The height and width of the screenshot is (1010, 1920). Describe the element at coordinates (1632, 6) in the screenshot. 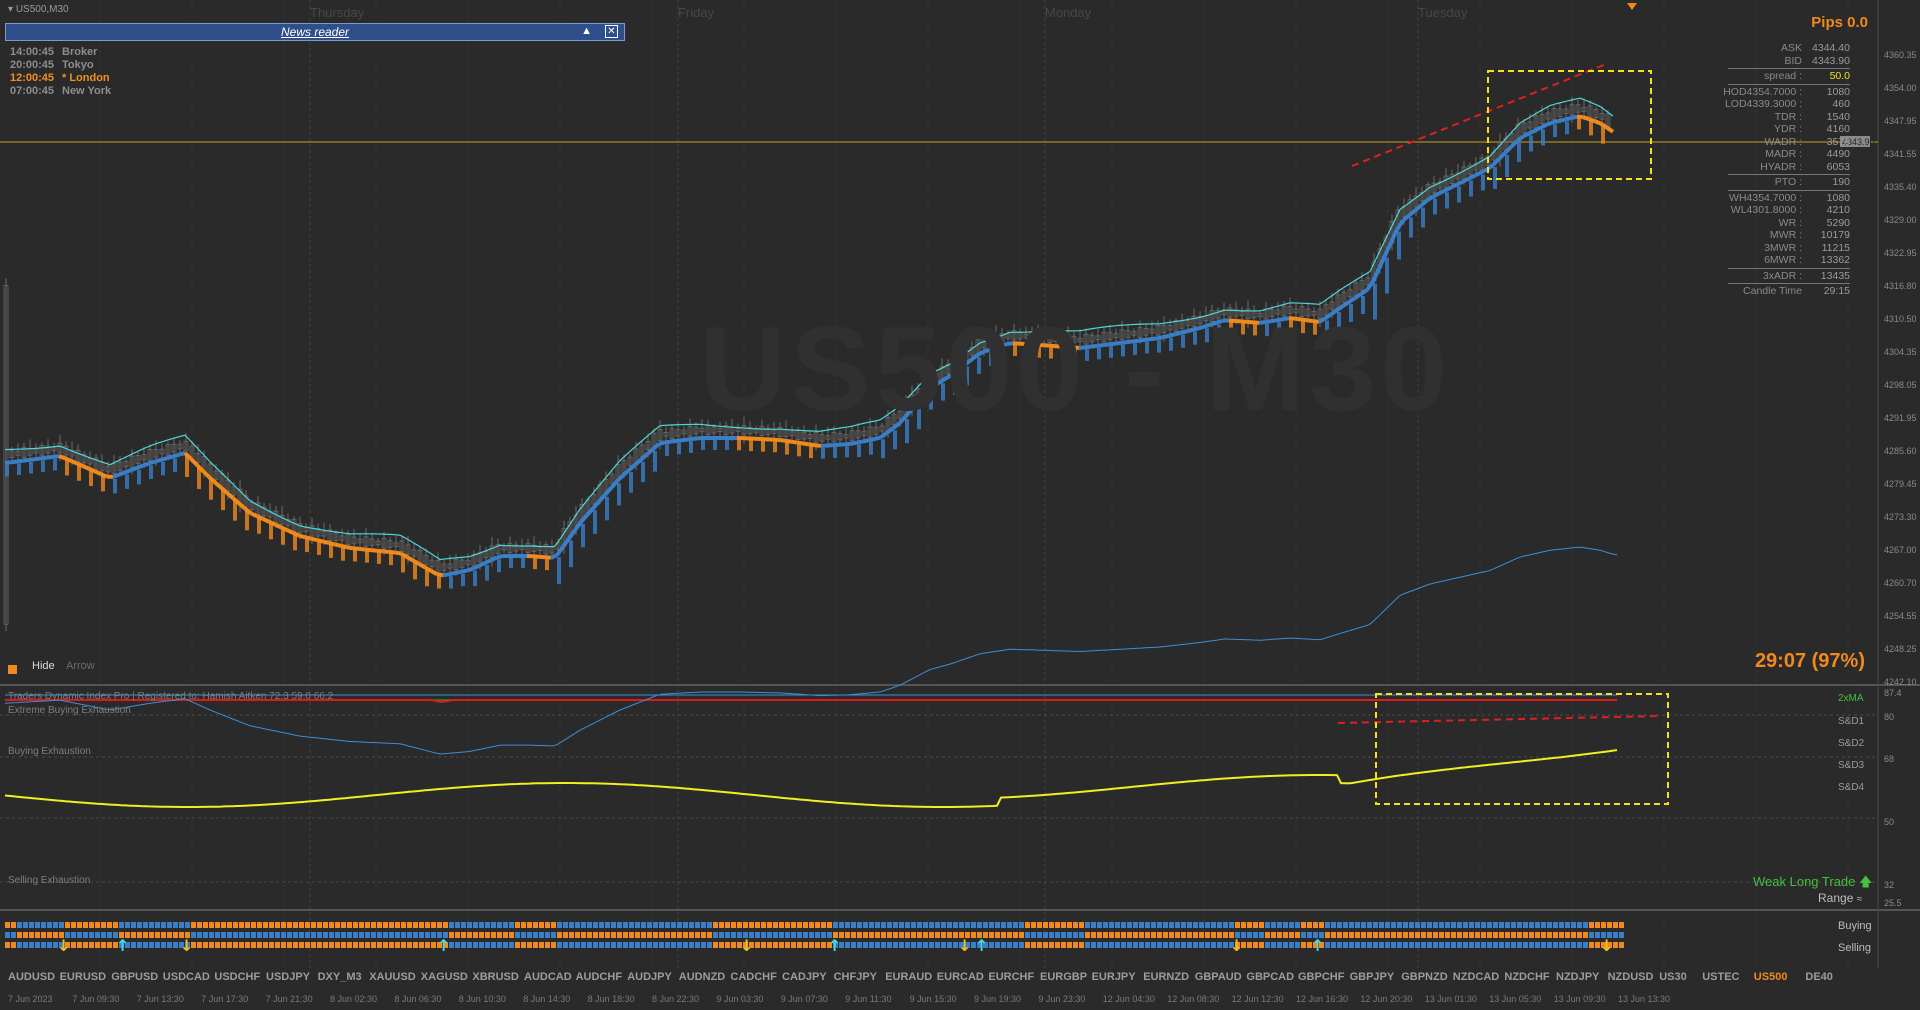

I see `shift-marker-icon` at that location.